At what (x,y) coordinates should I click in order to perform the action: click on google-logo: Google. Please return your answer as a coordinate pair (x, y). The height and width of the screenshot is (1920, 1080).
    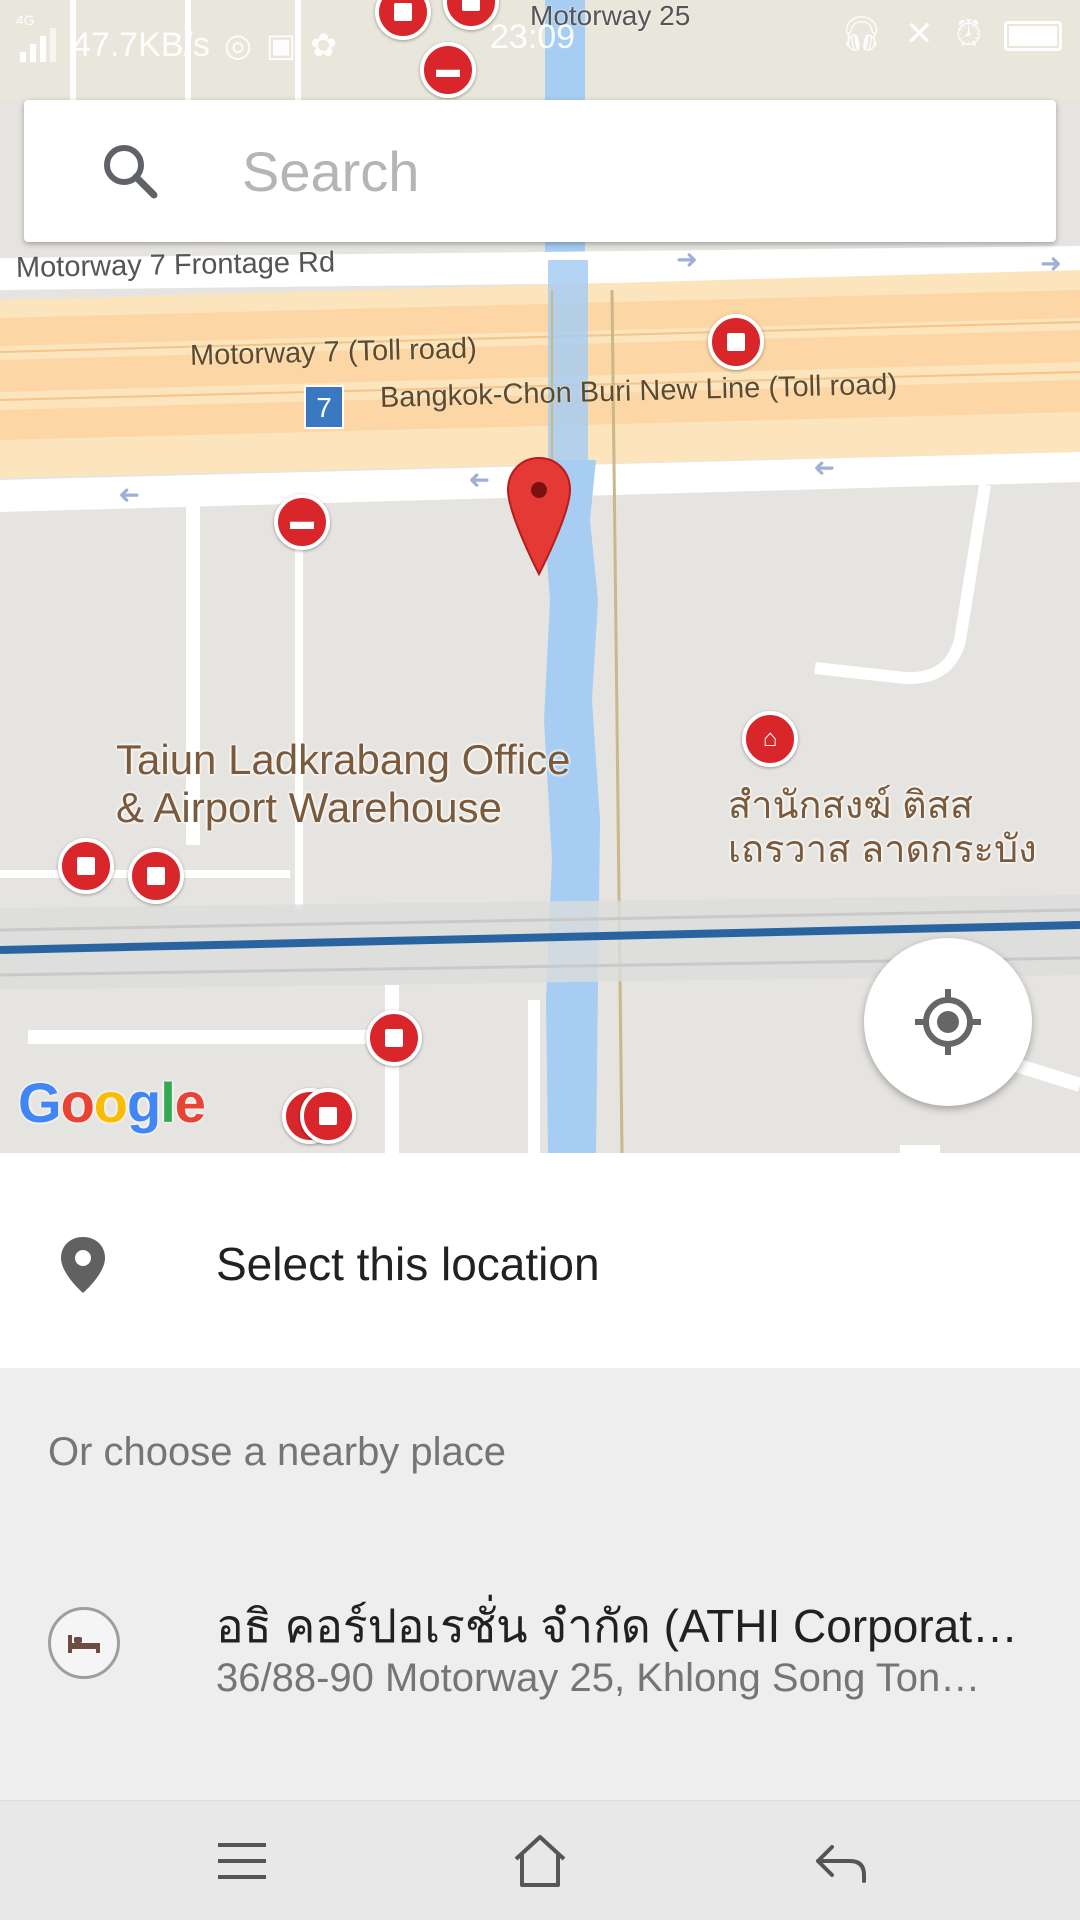
    Looking at the image, I should click on (112, 1102).